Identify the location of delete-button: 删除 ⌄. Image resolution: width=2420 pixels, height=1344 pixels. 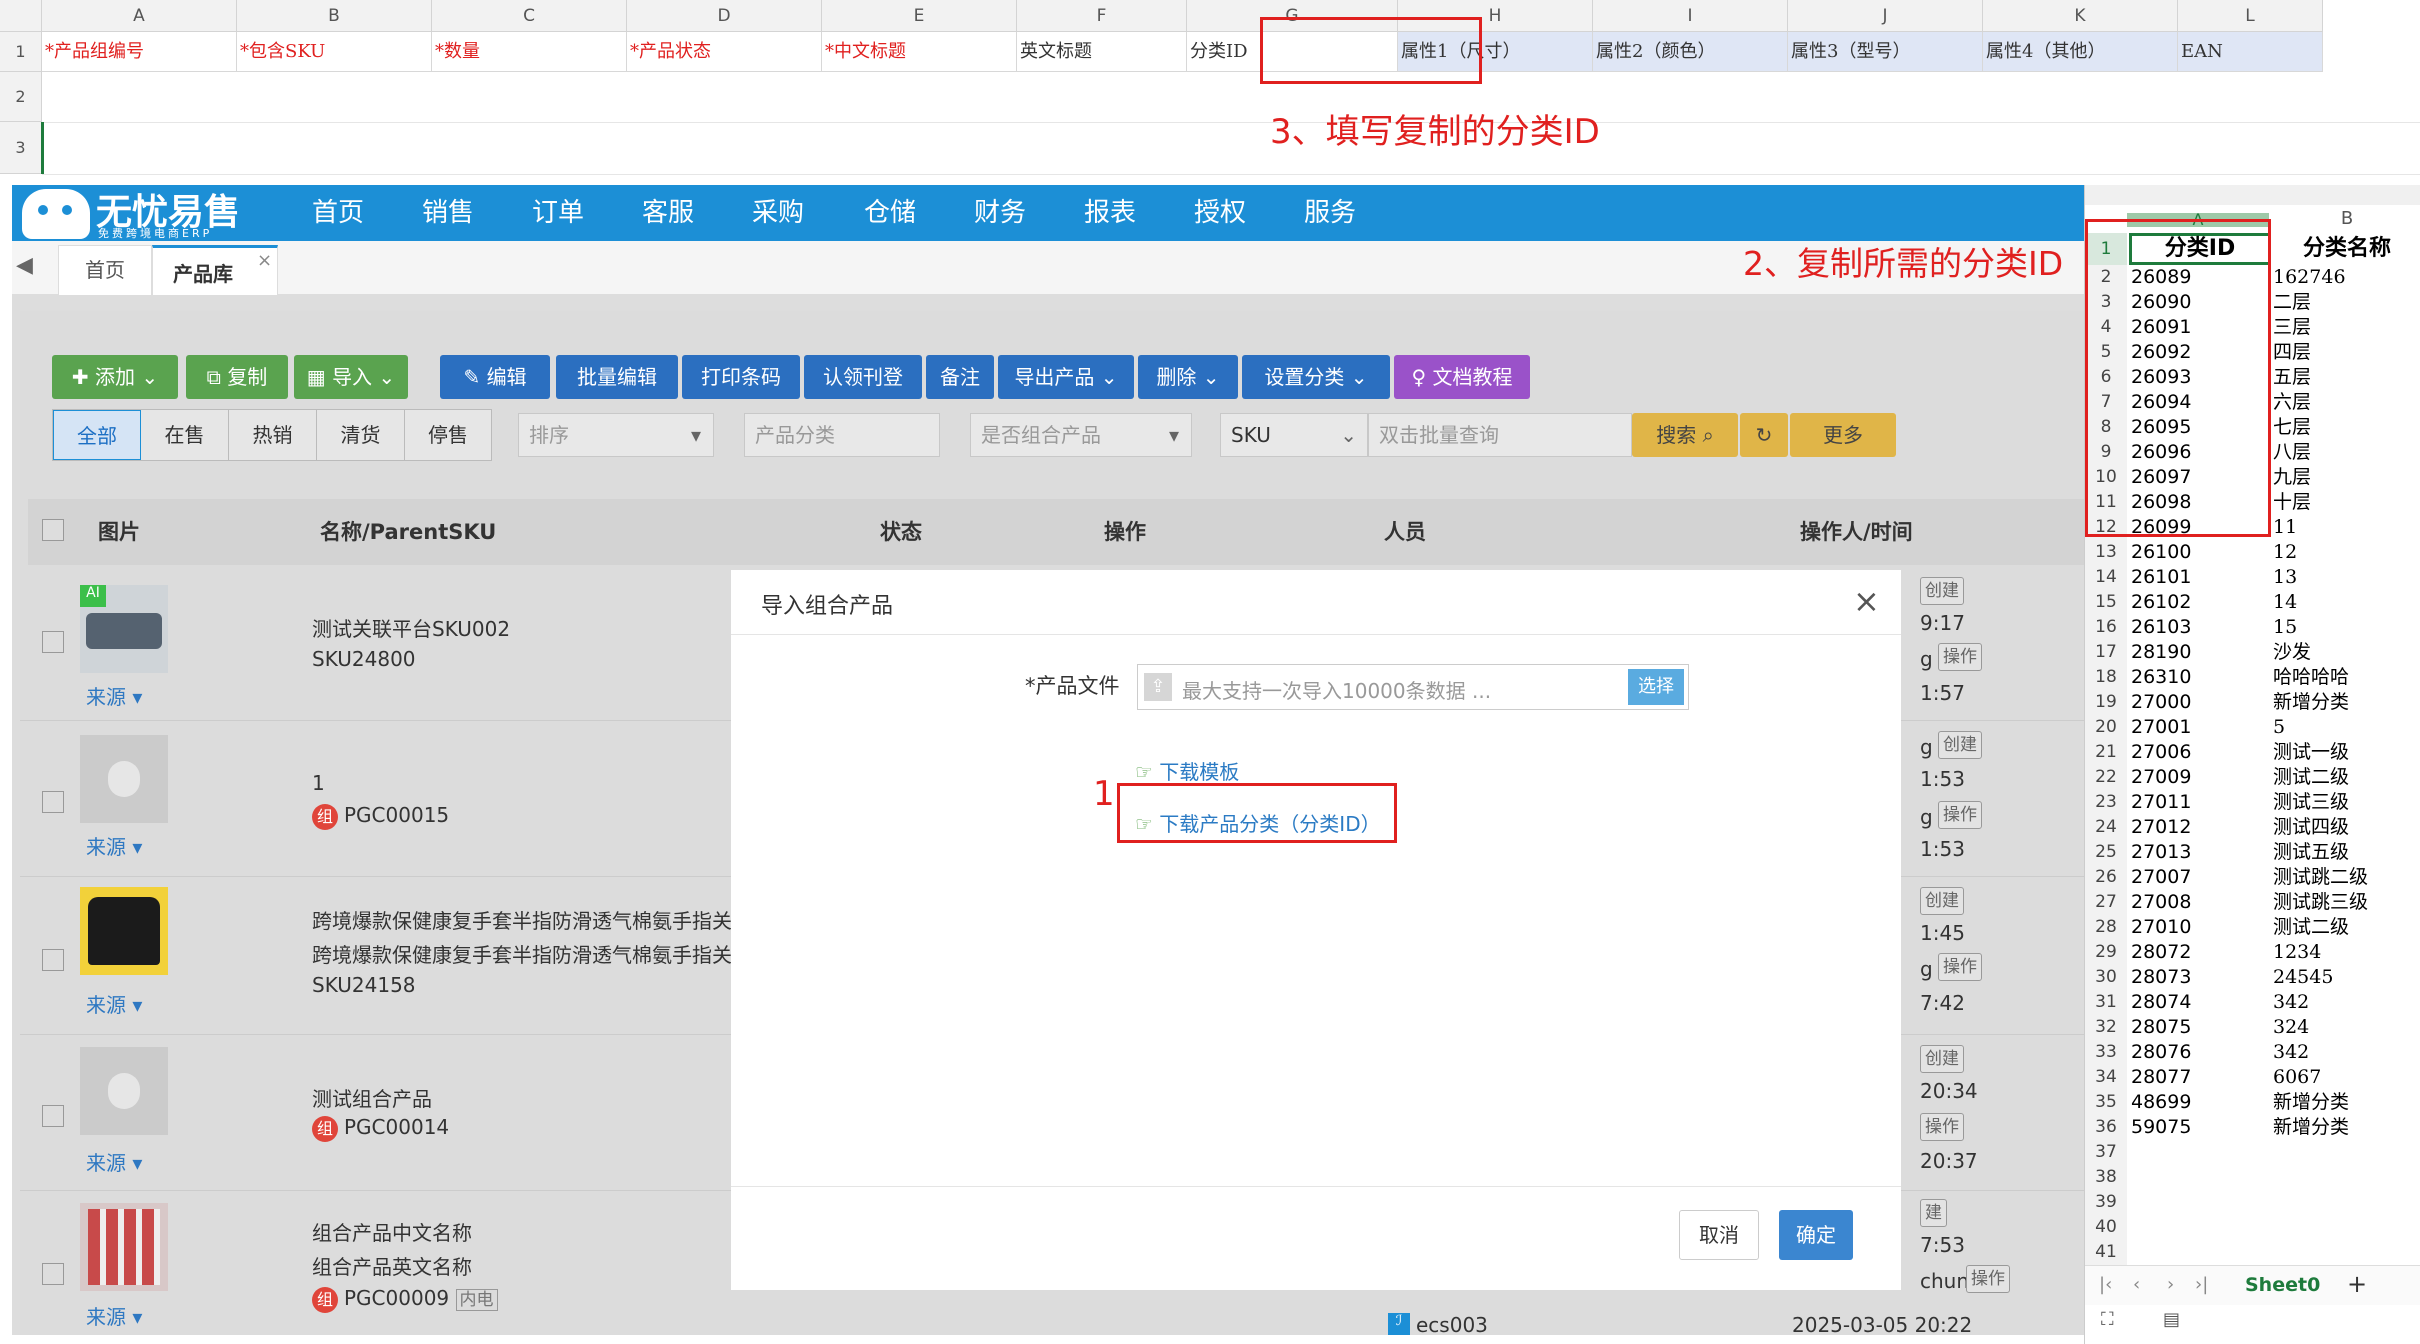
(1188, 377).